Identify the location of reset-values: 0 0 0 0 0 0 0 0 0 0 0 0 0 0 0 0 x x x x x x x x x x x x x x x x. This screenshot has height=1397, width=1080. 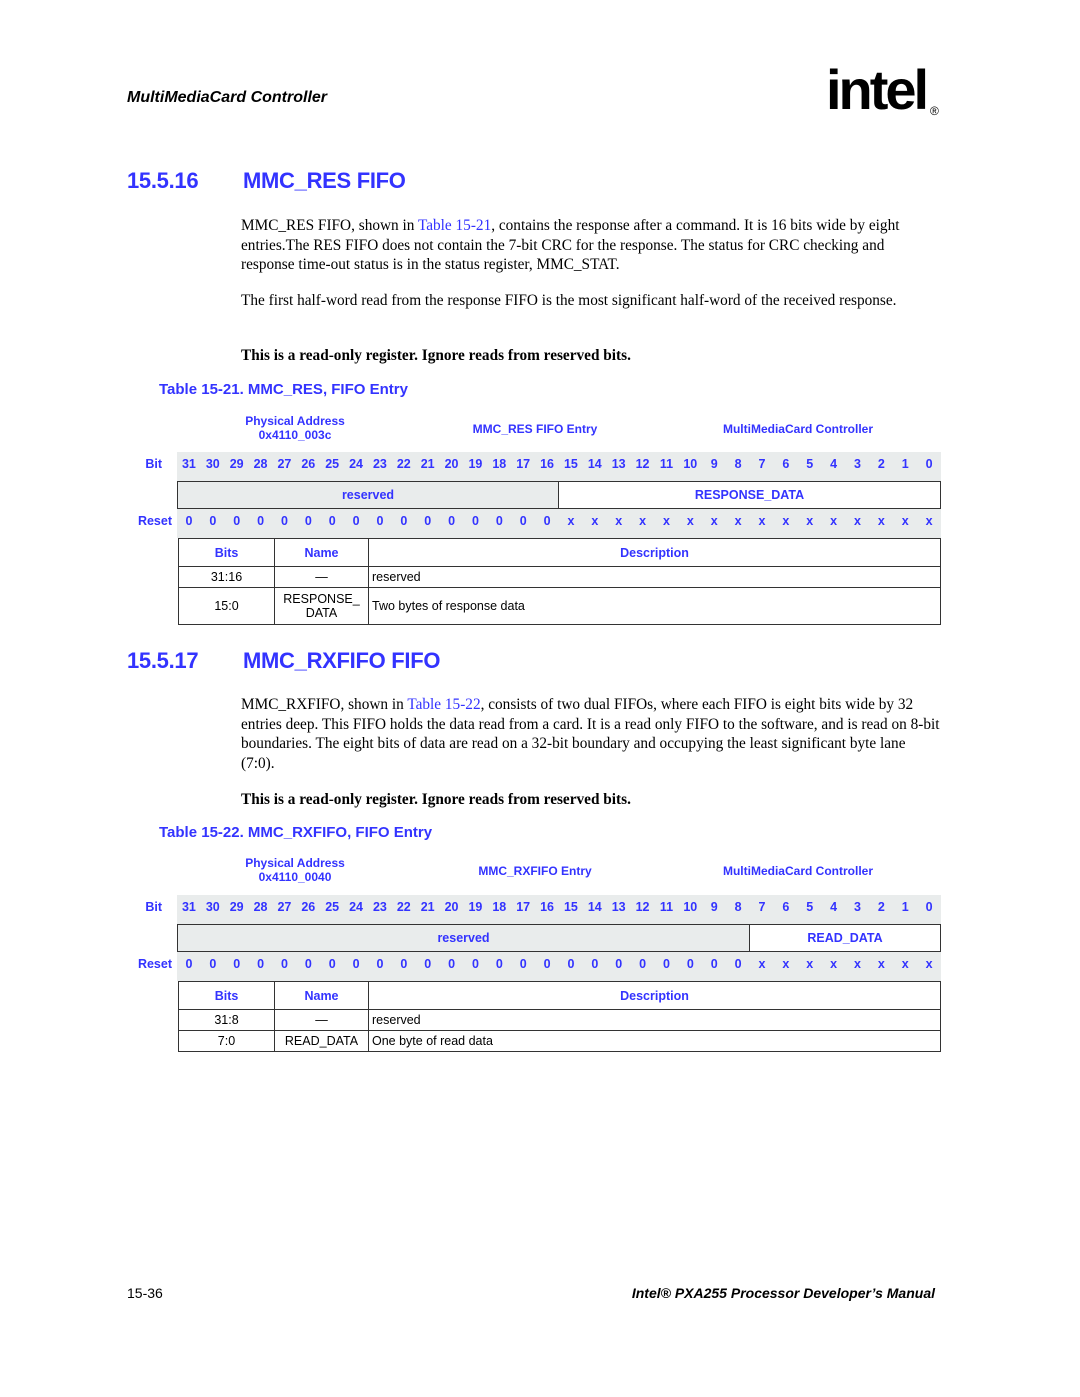
(559, 521).